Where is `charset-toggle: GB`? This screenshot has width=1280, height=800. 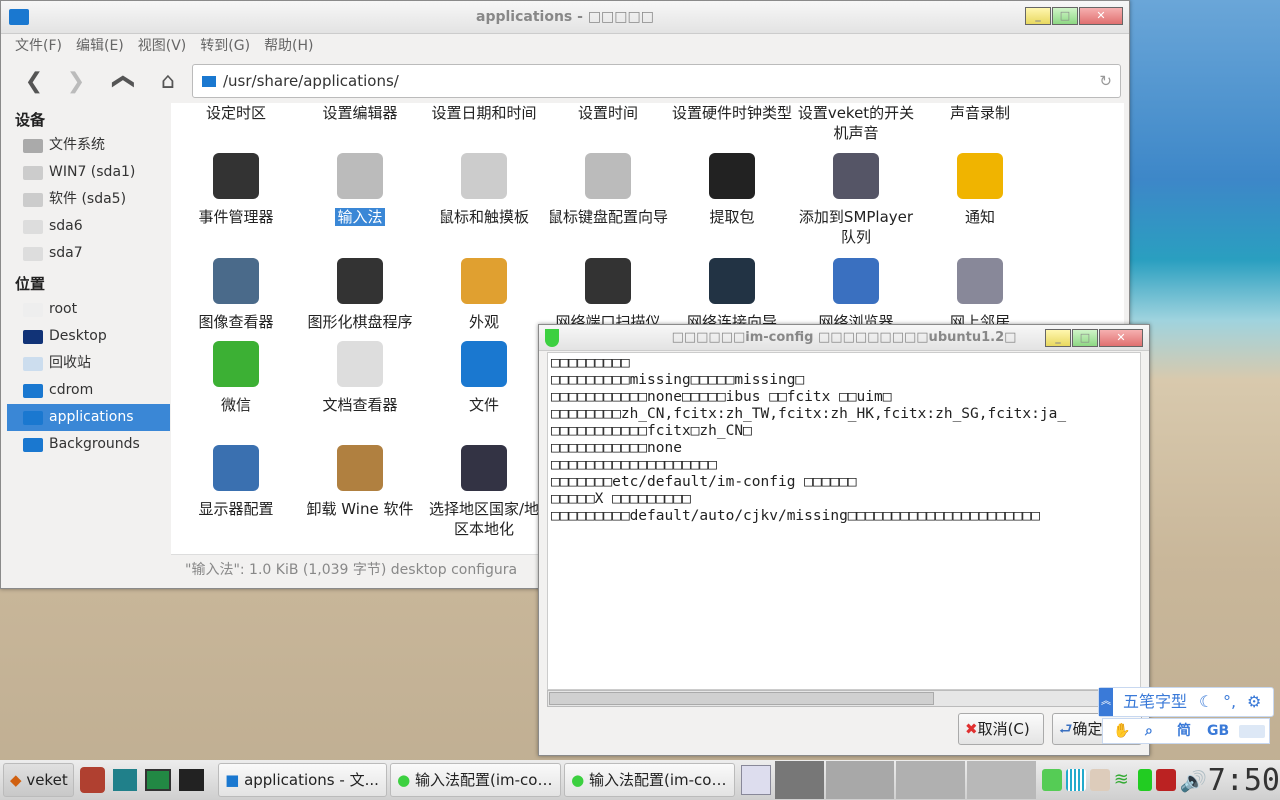
charset-toggle: GB is located at coordinates (1218, 731).